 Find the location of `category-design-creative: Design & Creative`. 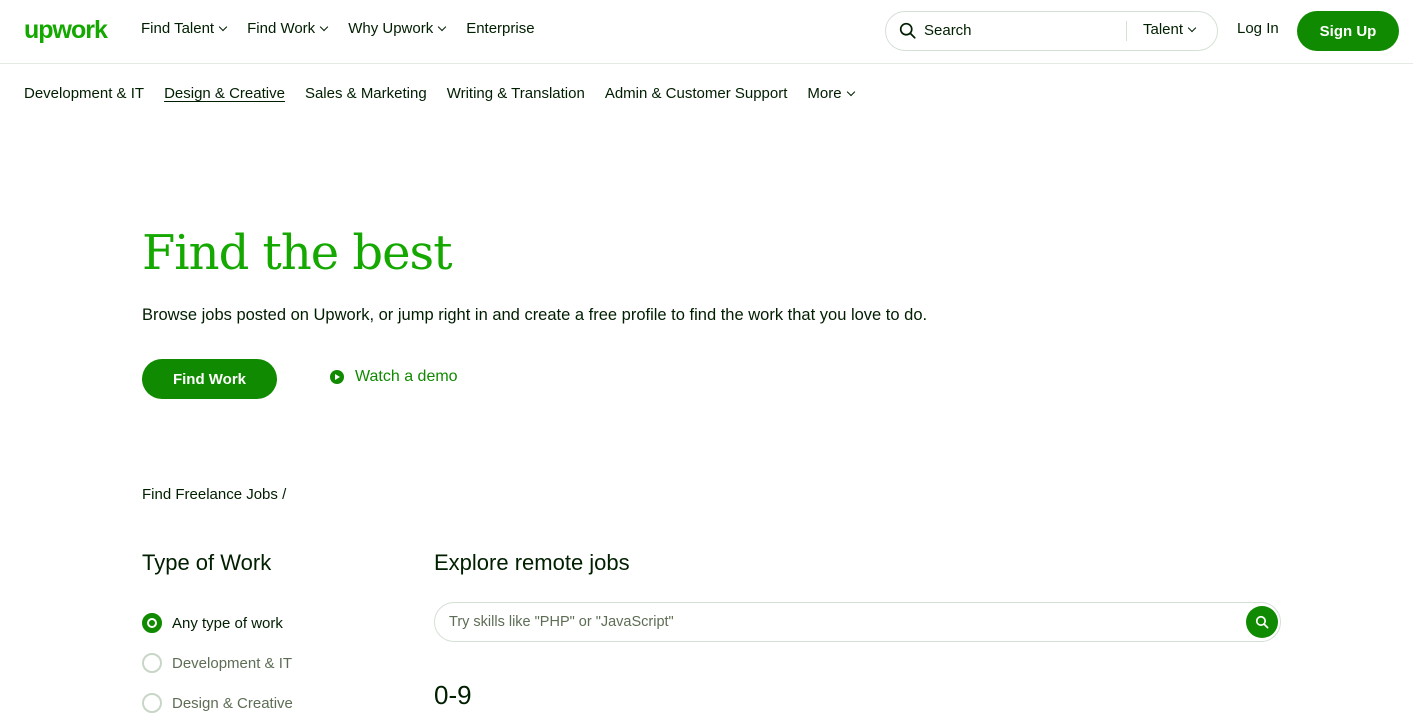

category-design-creative: Design & Creative is located at coordinates (224, 93).